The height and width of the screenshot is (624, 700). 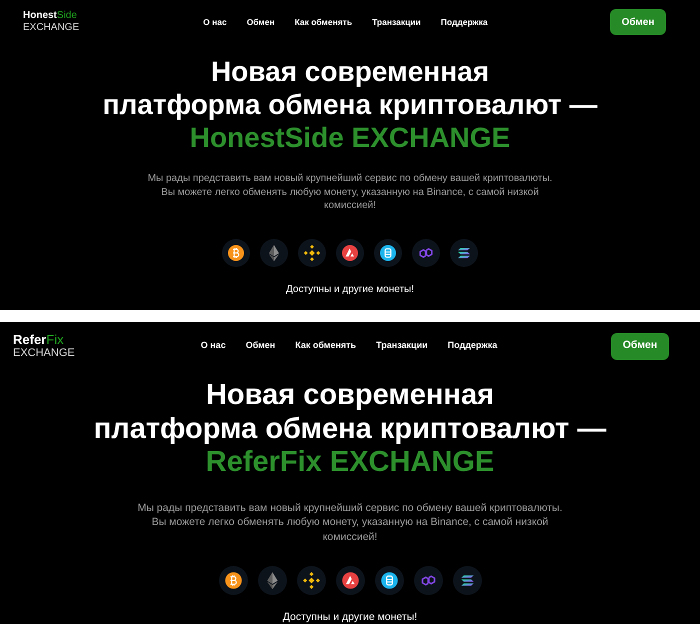 What do you see at coordinates (350, 104) in the screenshot?
I see `hero-heading: Новая современная платформа обмена криптовалют — HonestSide EXCHANGE` at bounding box center [350, 104].